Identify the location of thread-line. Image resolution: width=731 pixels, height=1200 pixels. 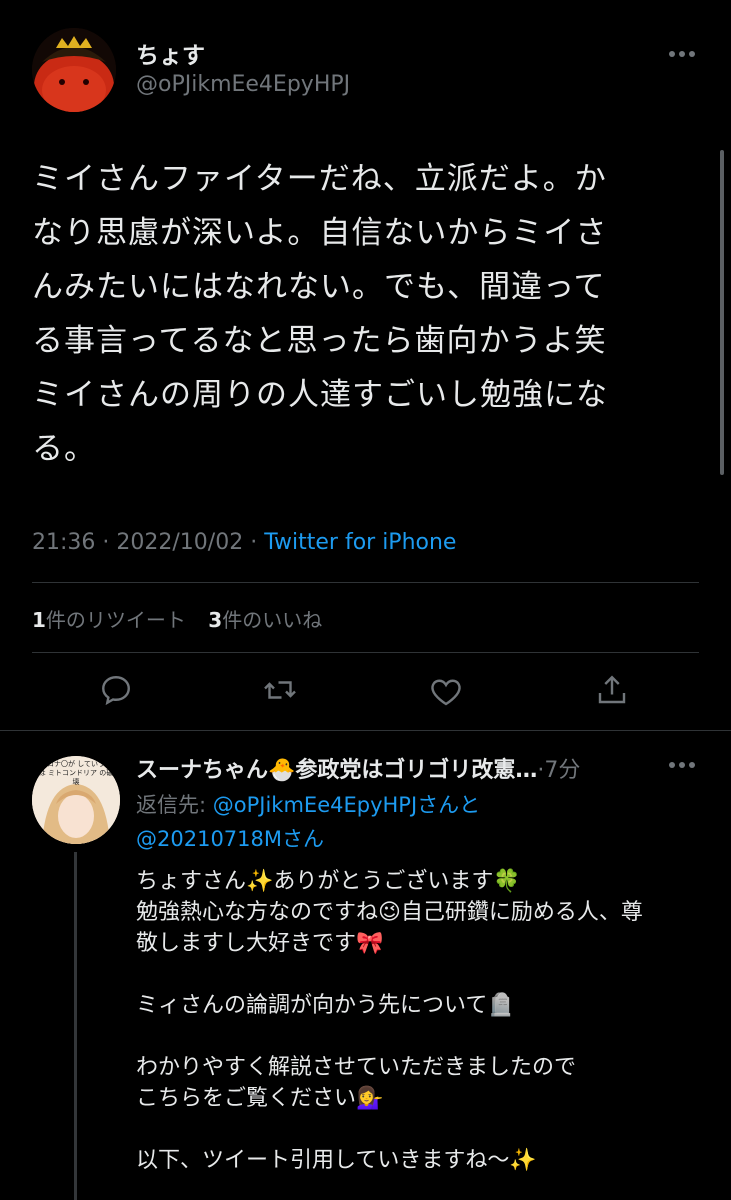
(75, 1026).